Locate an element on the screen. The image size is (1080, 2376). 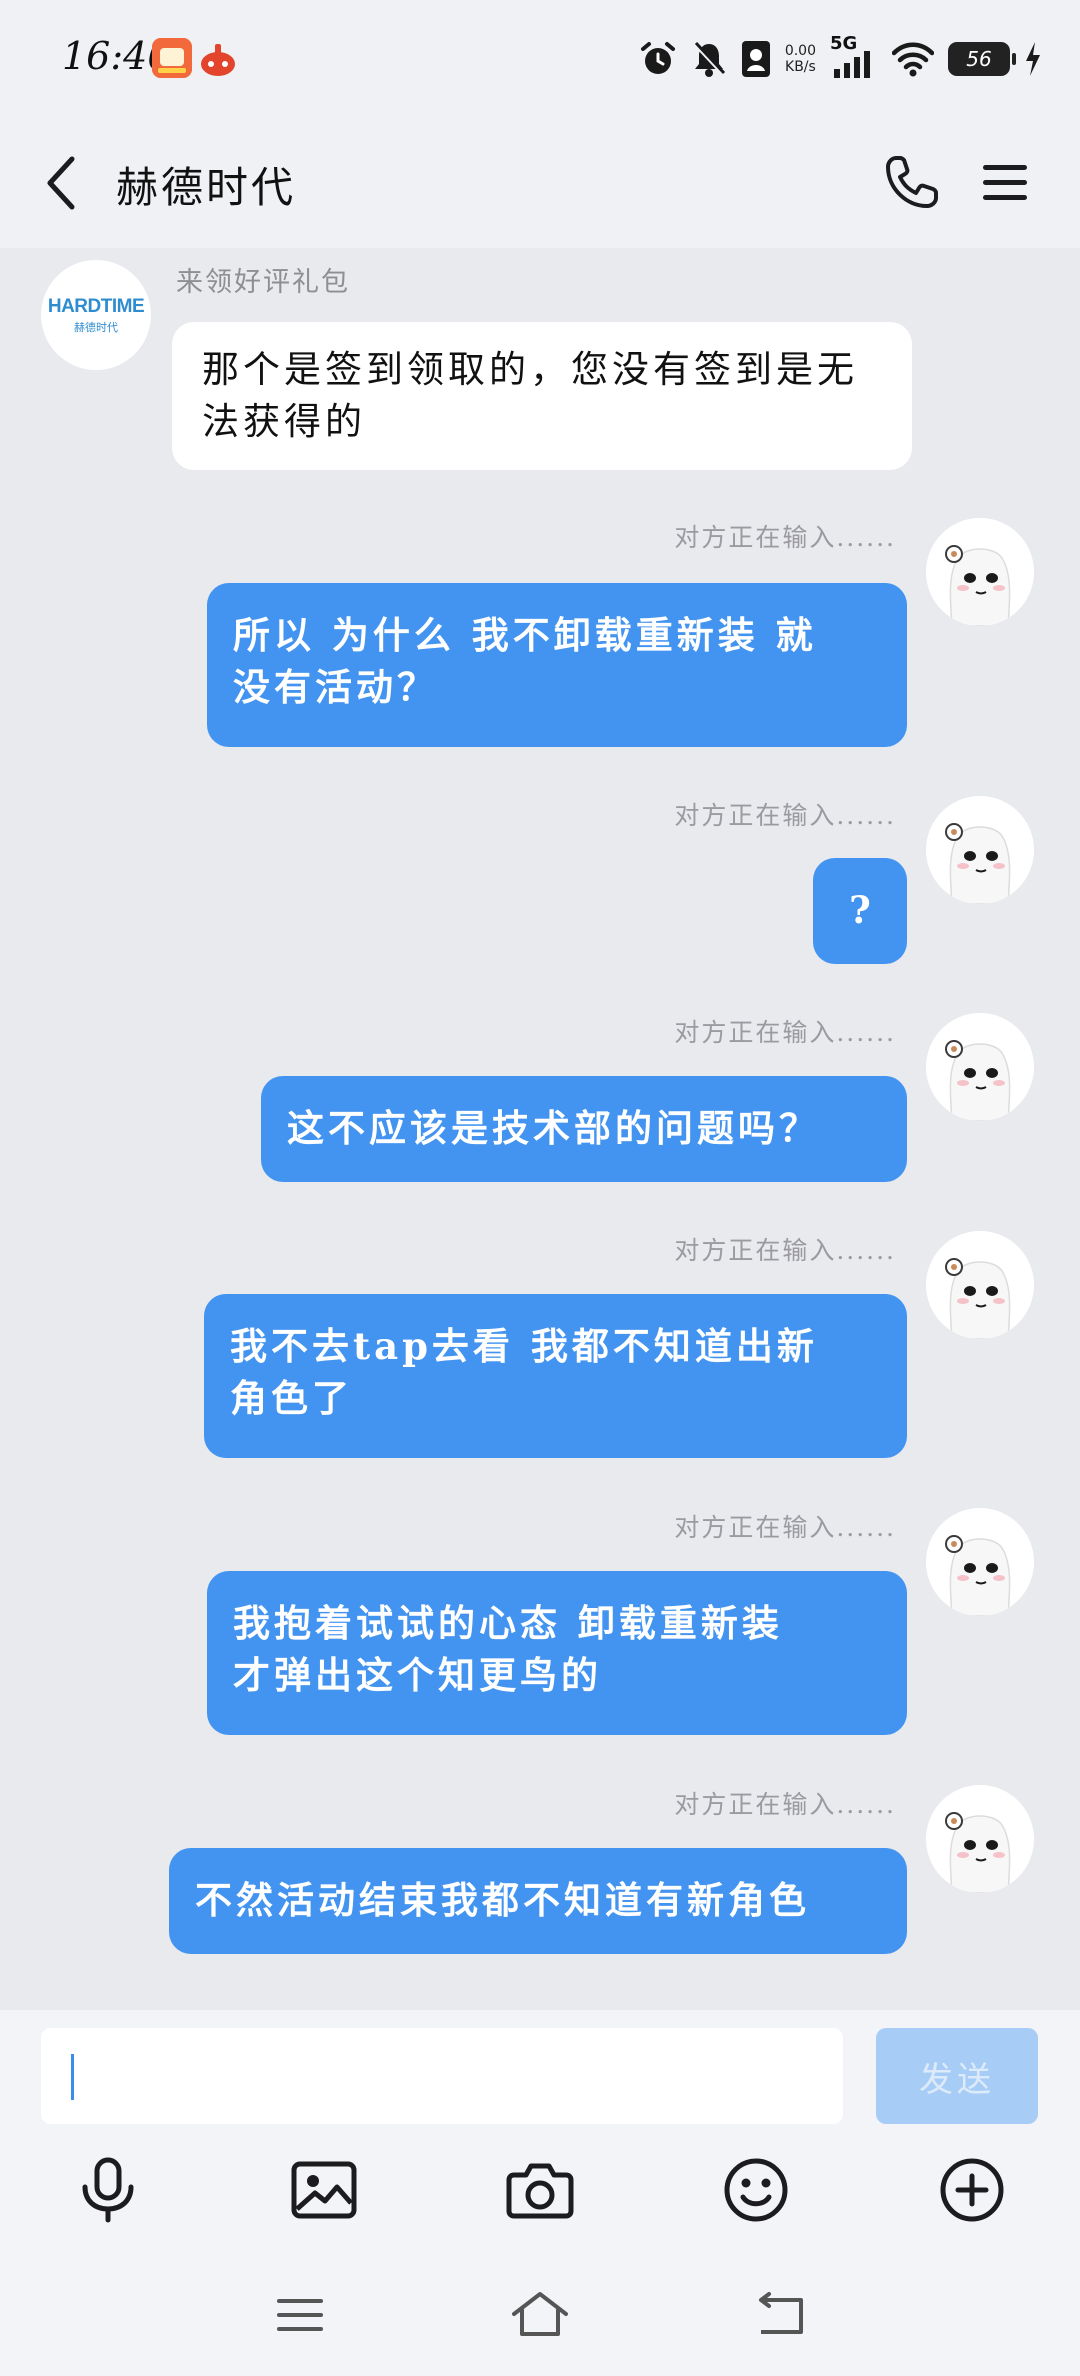
outgoing-message-bubble: 我抱着试试的心态 卸载重新装 才弹出这个知更鸟的 is located at coordinates (557, 1653).